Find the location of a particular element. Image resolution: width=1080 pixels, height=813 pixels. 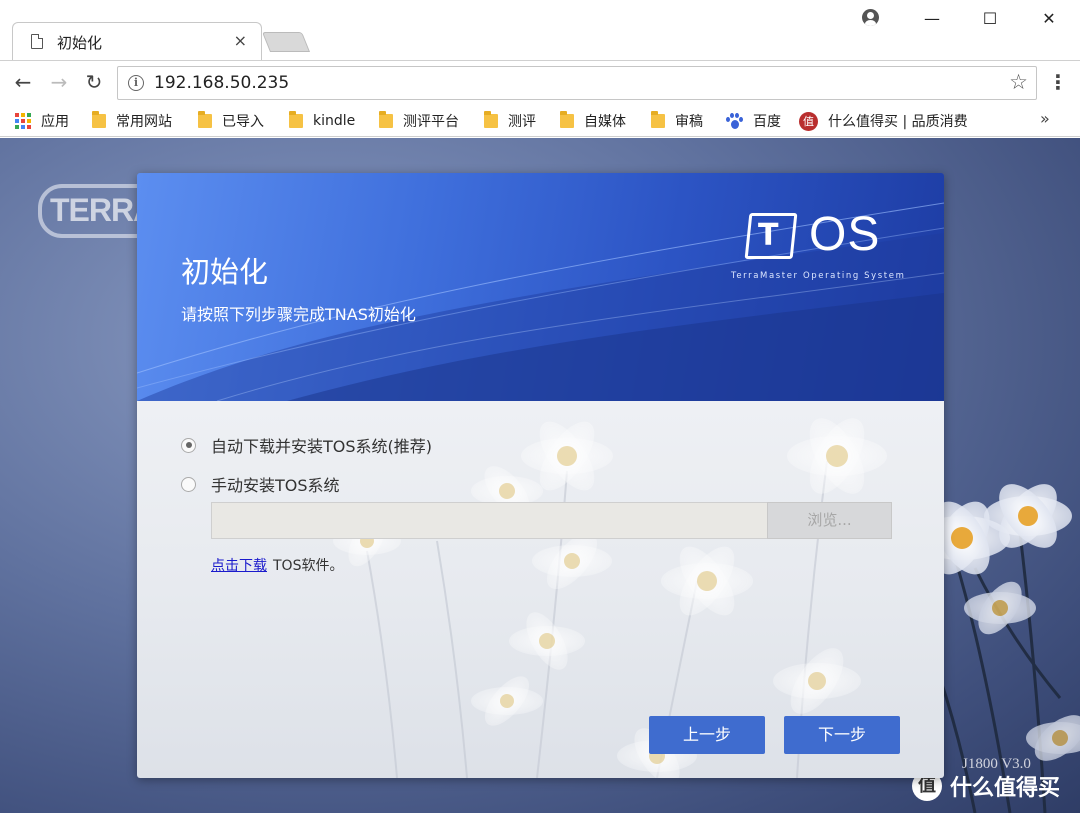

next-step-button: 下一步 is located at coordinates (842, 735).